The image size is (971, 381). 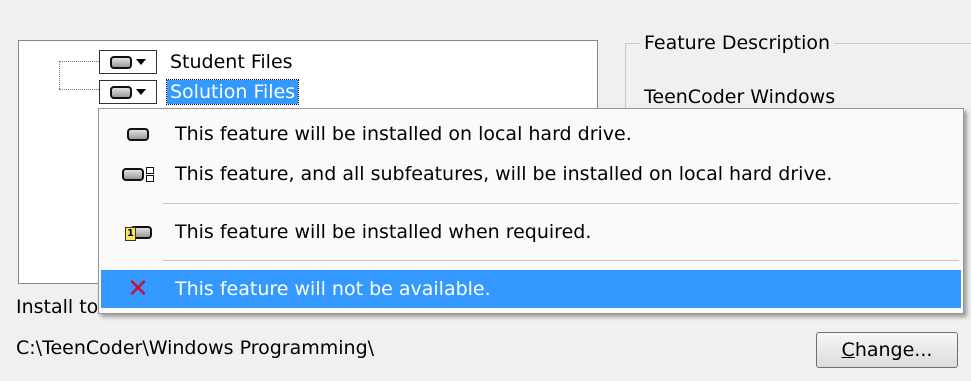 What do you see at coordinates (138, 289) in the screenshot?
I see `red-x-icon: ✕` at bounding box center [138, 289].